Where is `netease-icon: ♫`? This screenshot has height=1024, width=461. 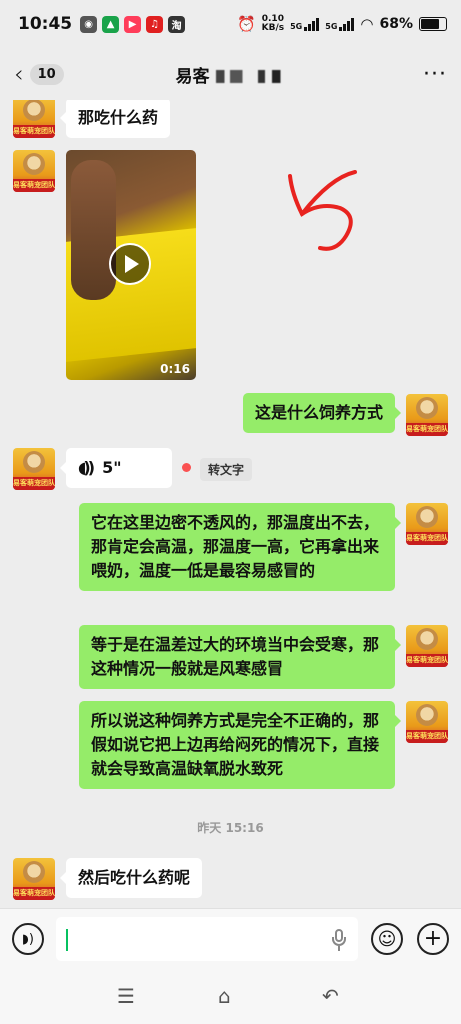 netease-icon: ♫ is located at coordinates (155, 24).